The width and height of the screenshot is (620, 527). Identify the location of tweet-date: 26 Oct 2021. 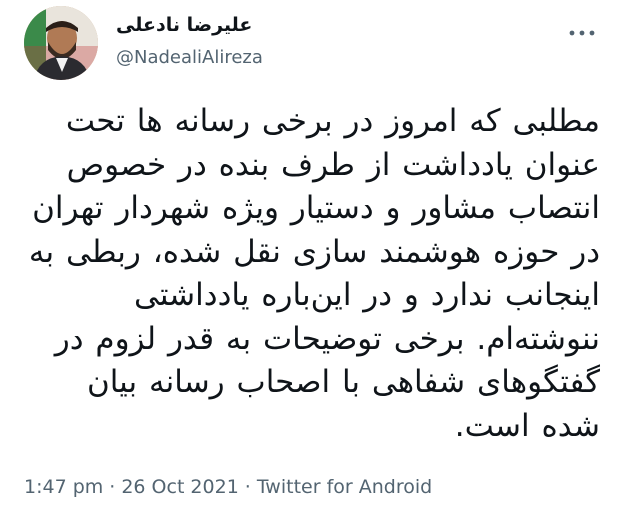
(179, 487).